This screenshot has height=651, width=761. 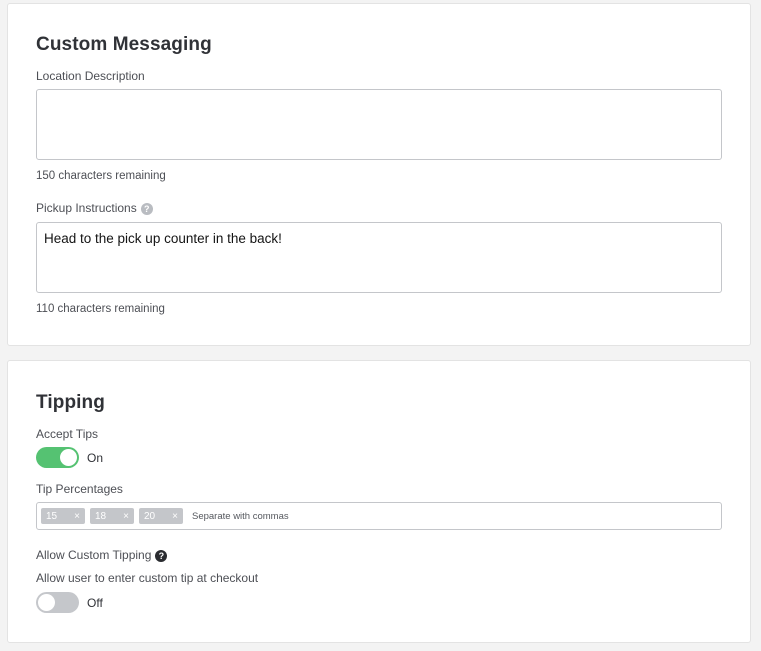 I want to click on tip-tag: 18 ×, so click(x=112, y=516).